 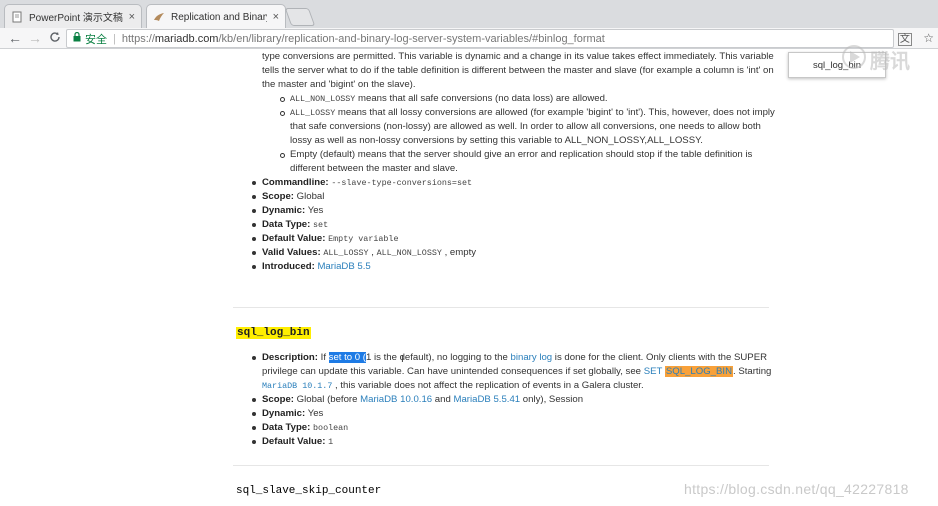 I want to click on introduced-row: Introduced: MariaDB 5.5, so click(x=513, y=267).